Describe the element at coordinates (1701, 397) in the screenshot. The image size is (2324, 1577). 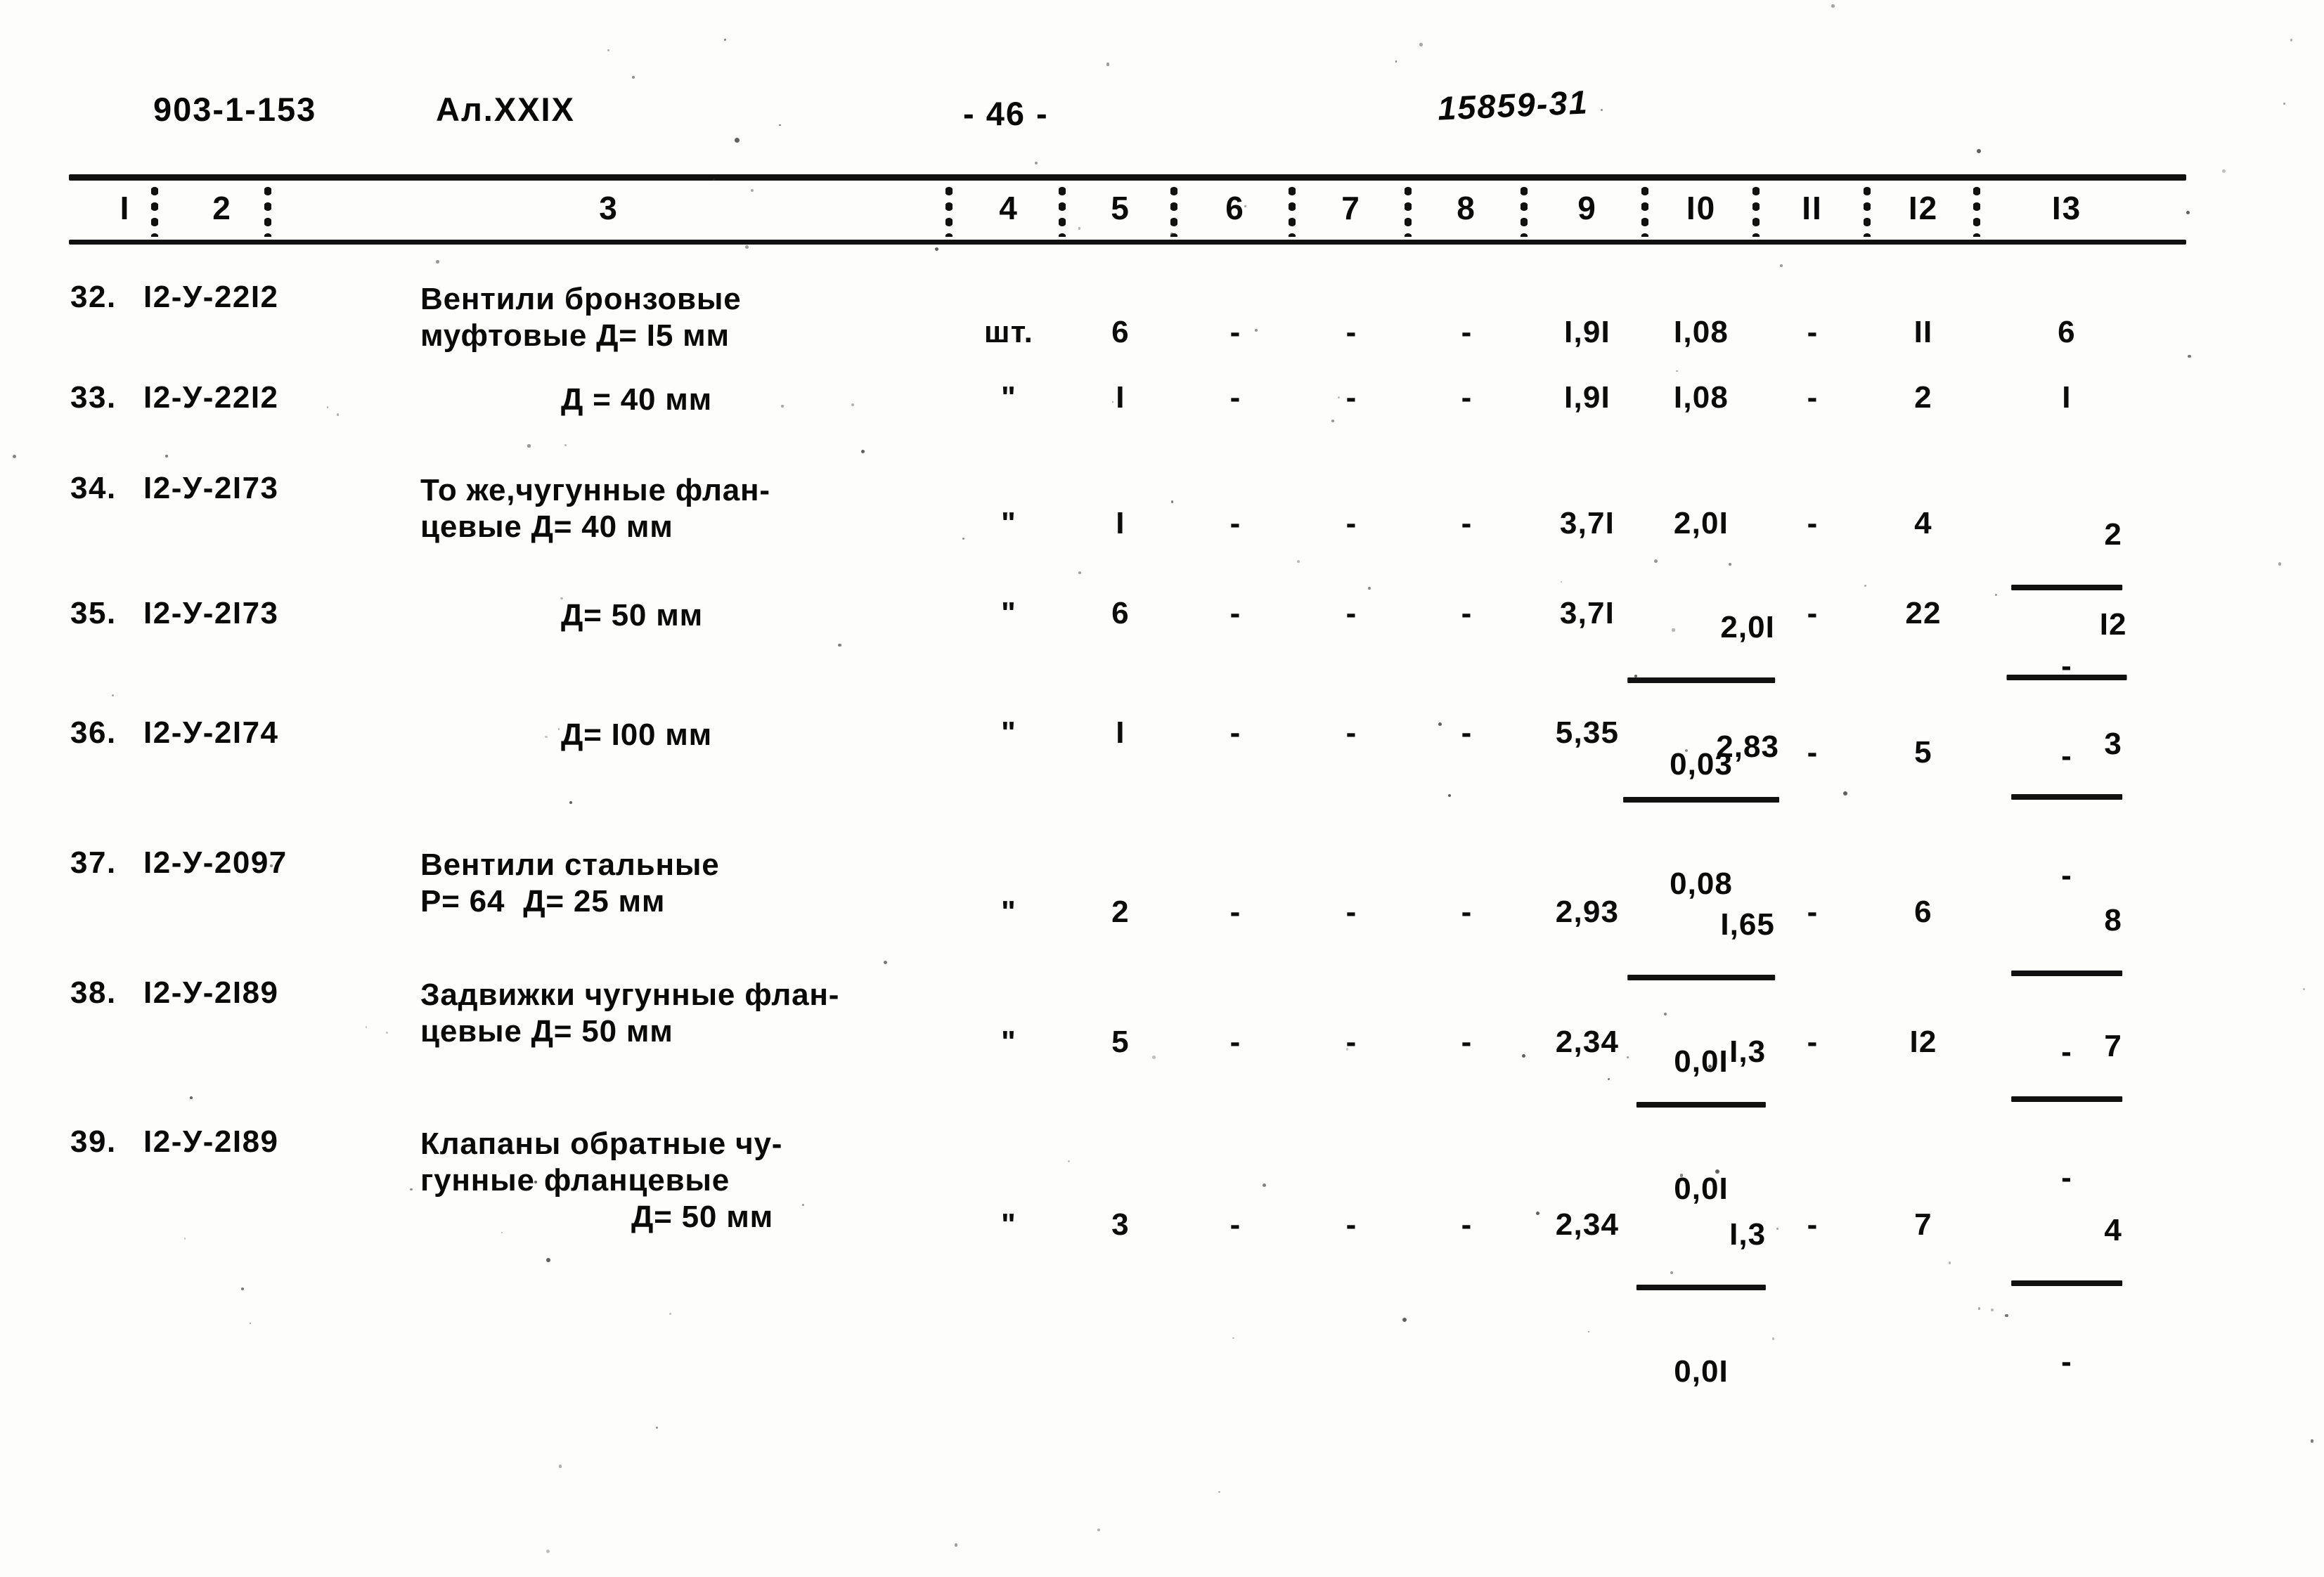
I see `row-col10: I,08` at that location.